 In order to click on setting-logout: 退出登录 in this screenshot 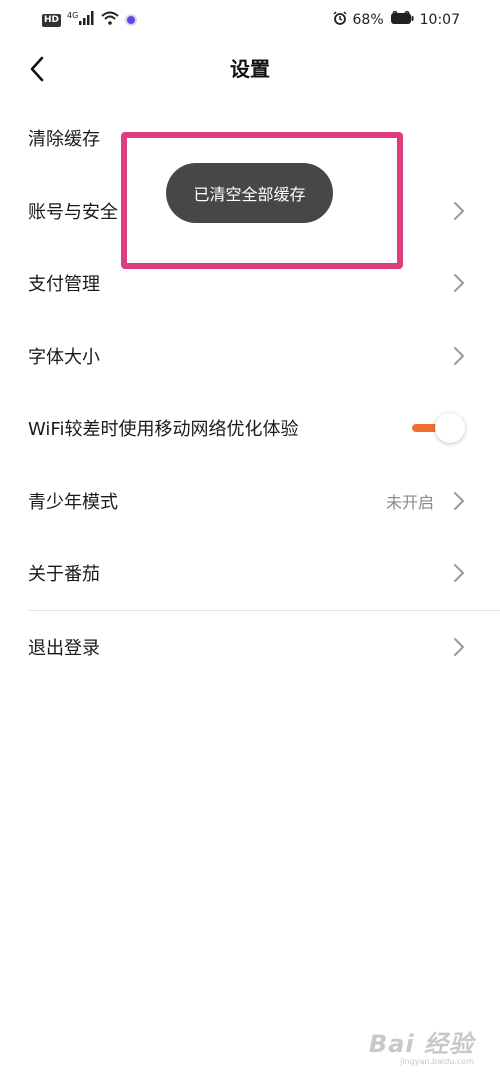, I will do `click(250, 647)`.